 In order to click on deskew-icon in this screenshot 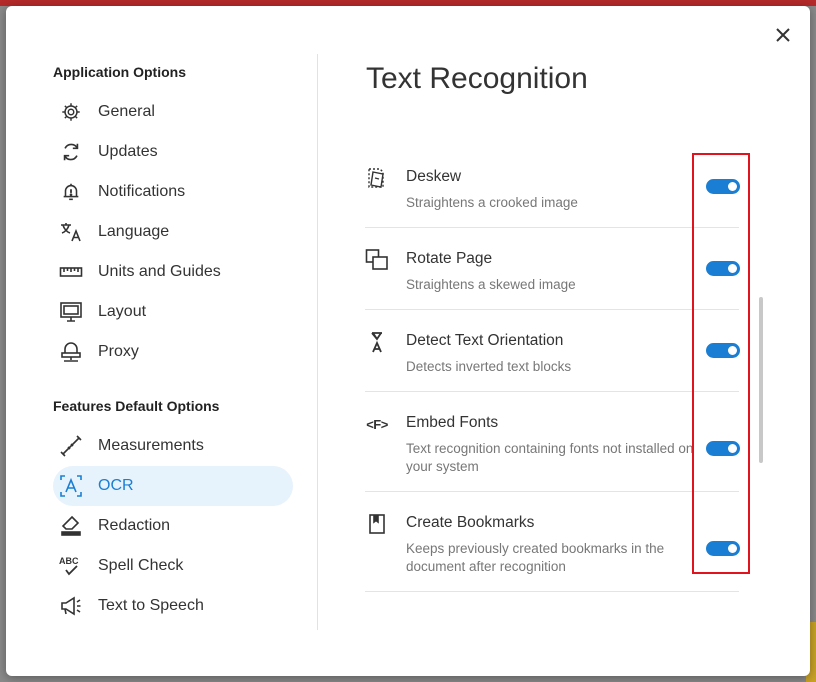, I will do `click(377, 178)`.